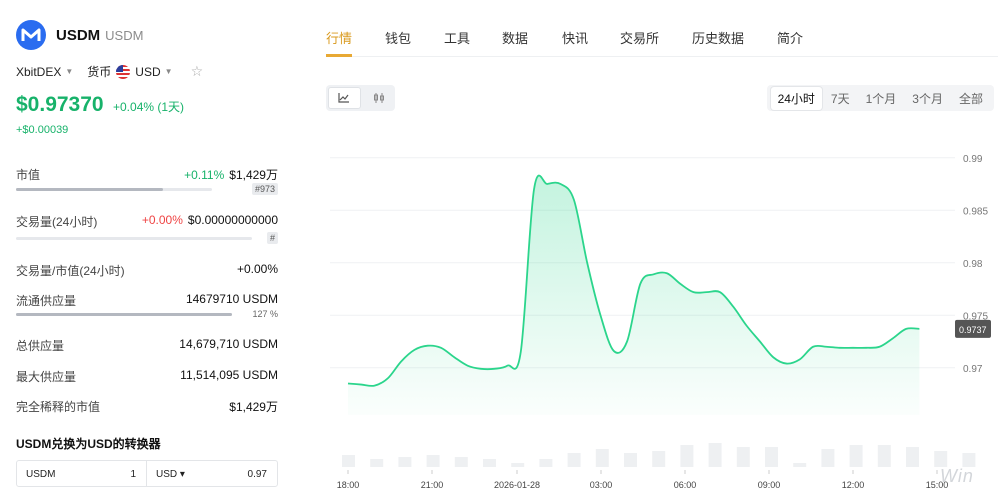 The height and width of the screenshot is (490, 1000). Describe the element at coordinates (38, 72) in the screenshot. I see `exchange-select: XbitDEX` at that location.